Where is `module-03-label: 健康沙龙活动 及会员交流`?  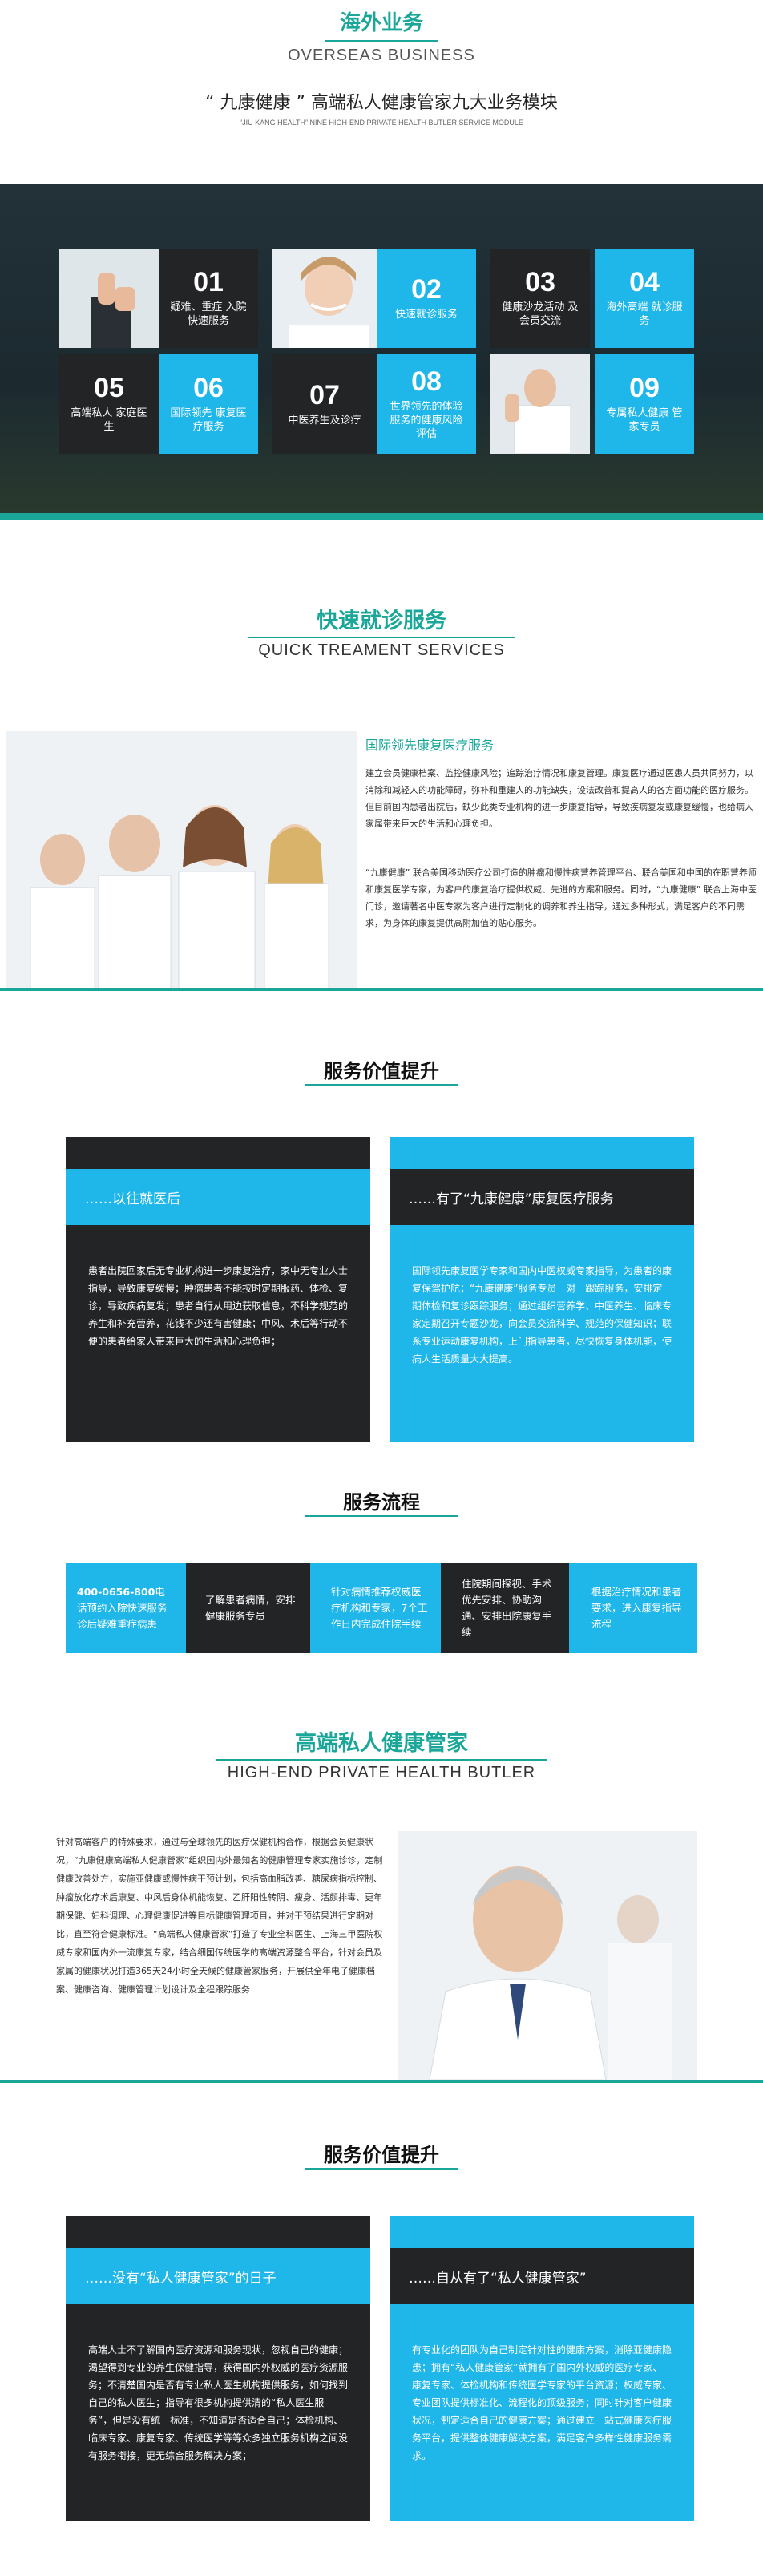
module-03-label: 健康沙龙活动 及会员交流 is located at coordinates (541, 314).